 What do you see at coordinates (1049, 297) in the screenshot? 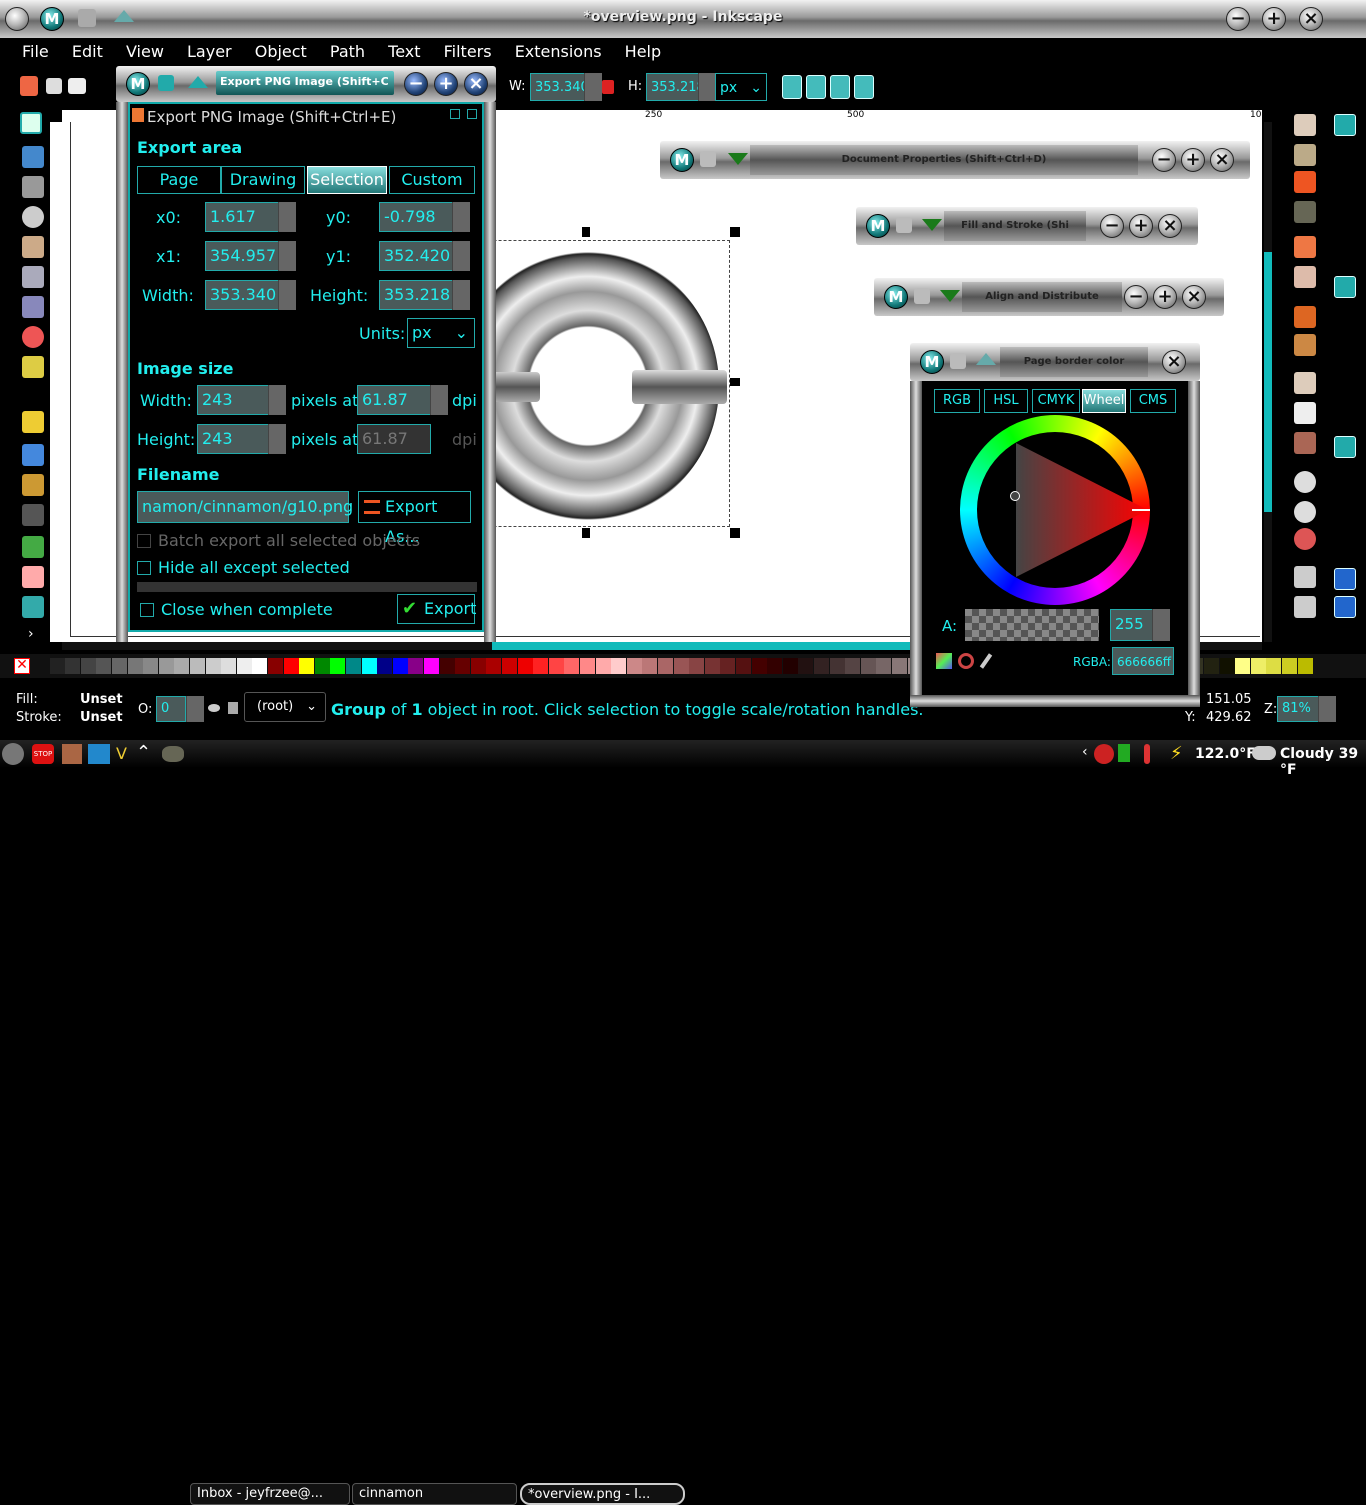
I see `align-window: M Align and Distribute − + ×` at bounding box center [1049, 297].